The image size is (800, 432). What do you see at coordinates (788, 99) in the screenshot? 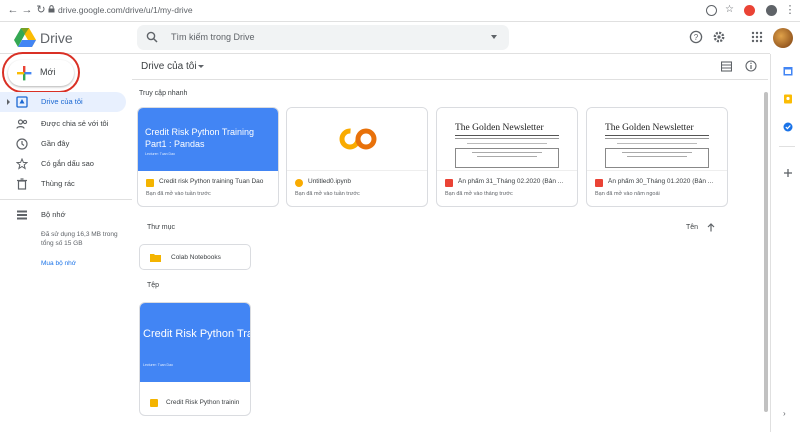
I see `keep-icon` at bounding box center [788, 99].